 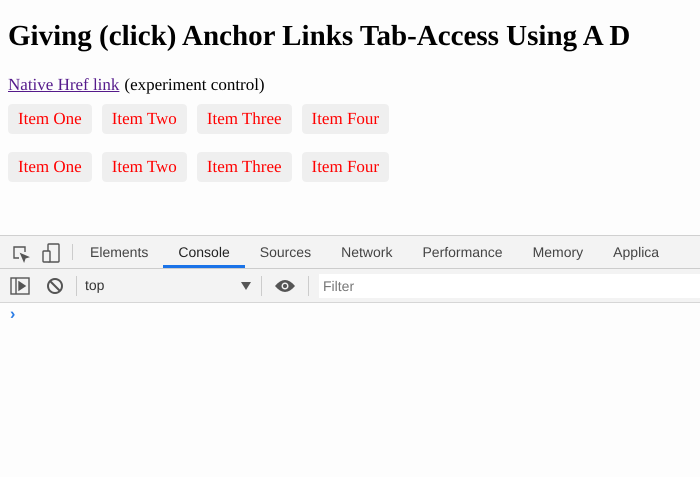 I want to click on devtools-tab: Memory, so click(x=558, y=252).